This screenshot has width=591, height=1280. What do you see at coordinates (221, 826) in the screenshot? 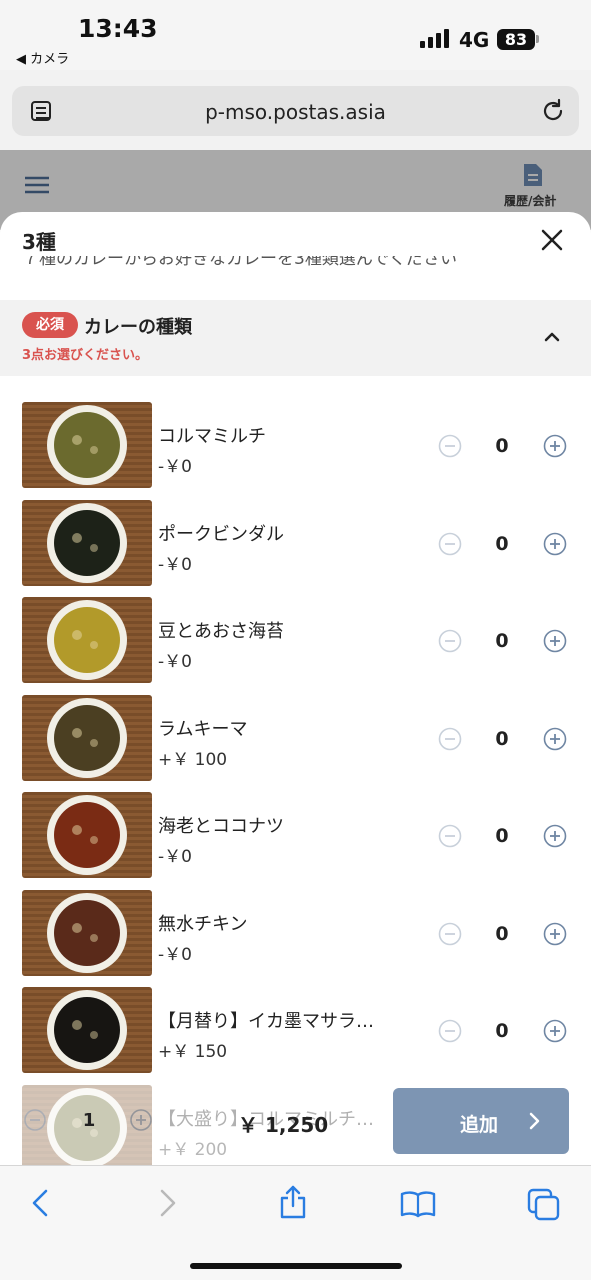
I see `item-name: 海老とココナツ` at bounding box center [221, 826].